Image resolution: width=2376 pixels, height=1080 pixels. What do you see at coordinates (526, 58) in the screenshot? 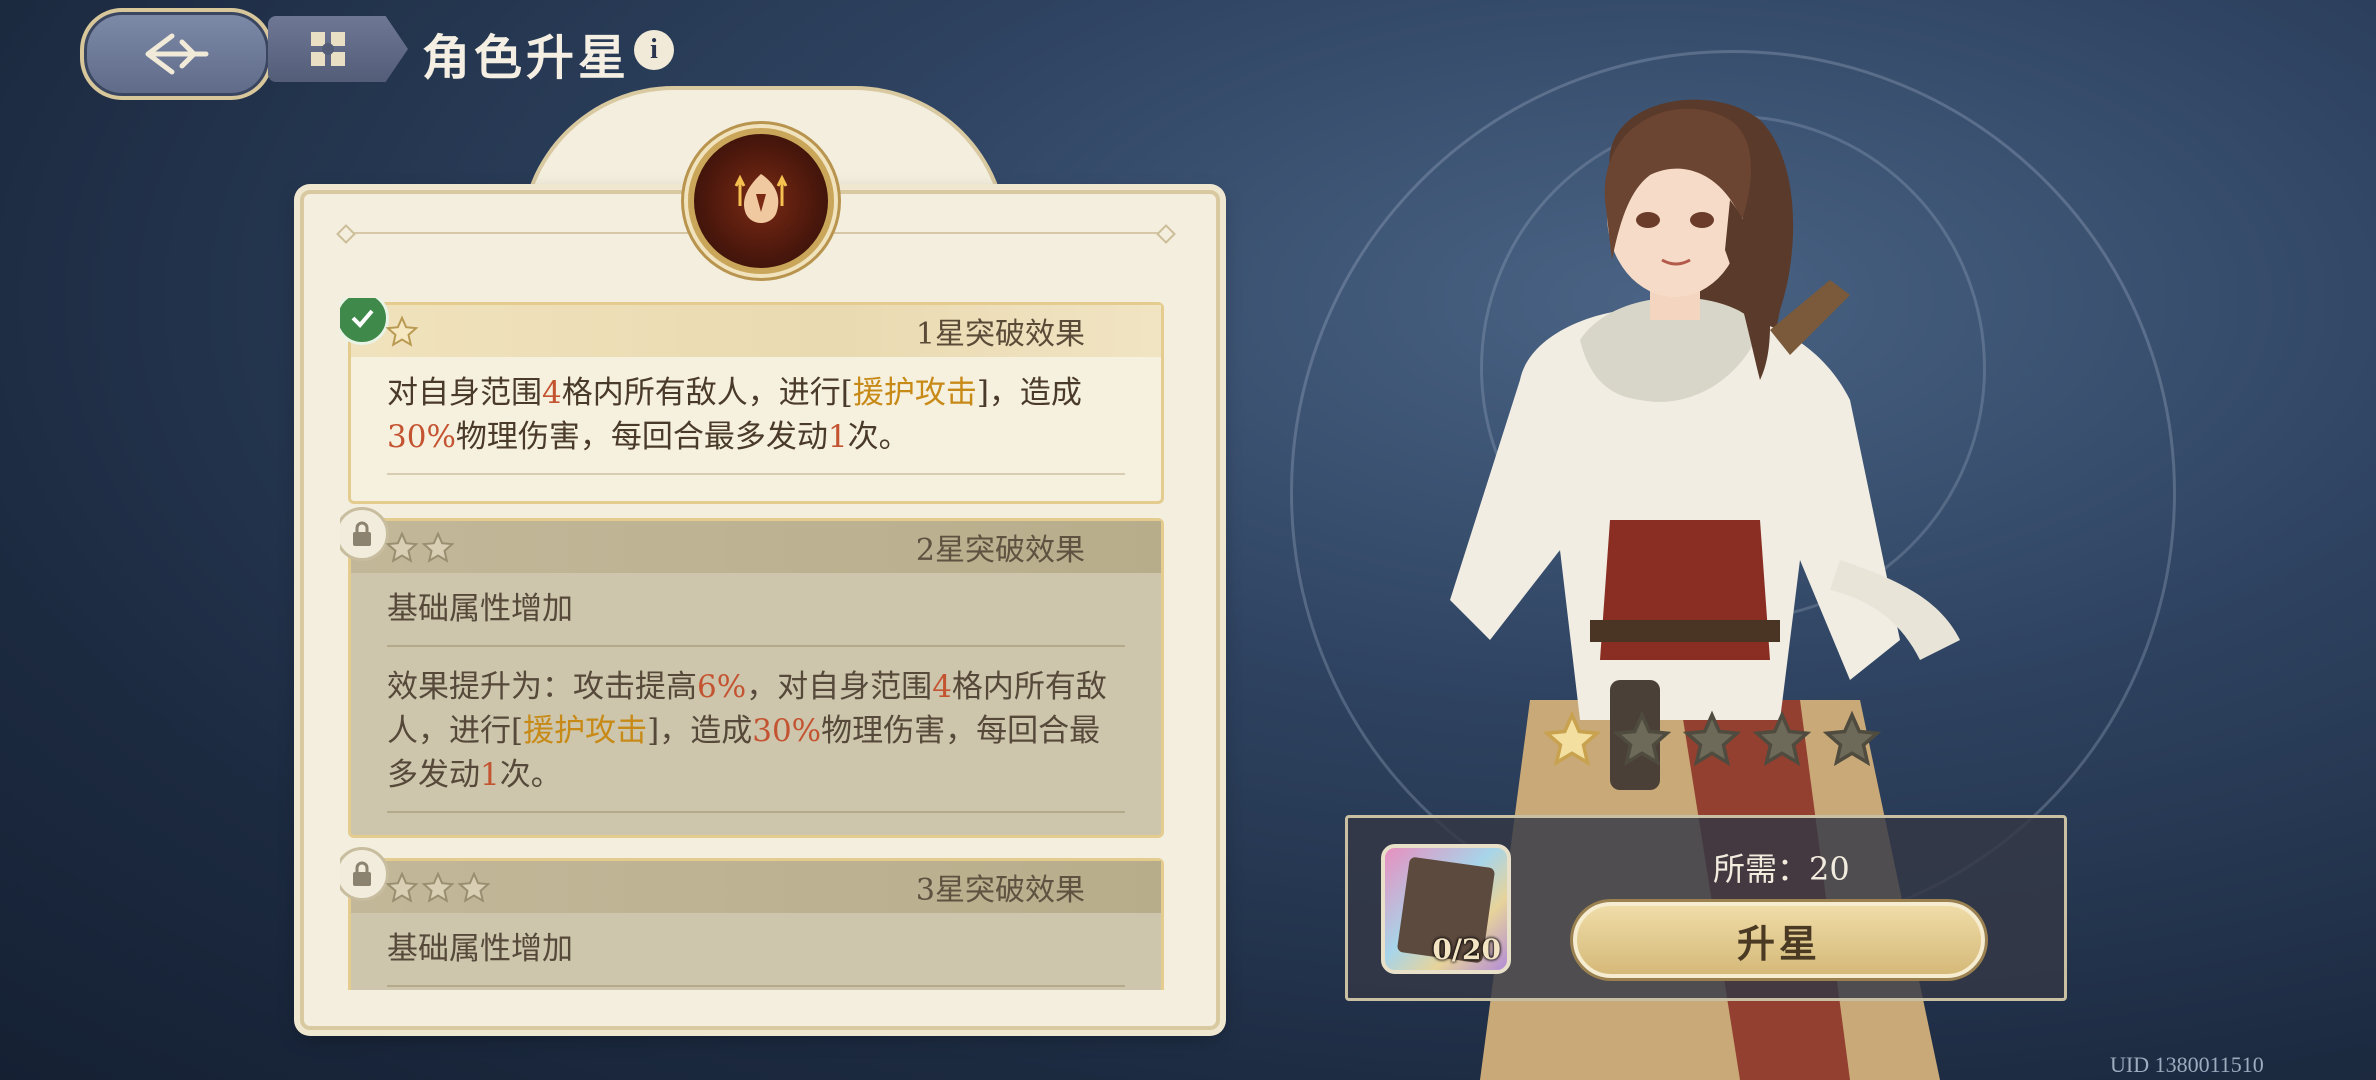
I see `page-title: 角色升星` at bounding box center [526, 58].